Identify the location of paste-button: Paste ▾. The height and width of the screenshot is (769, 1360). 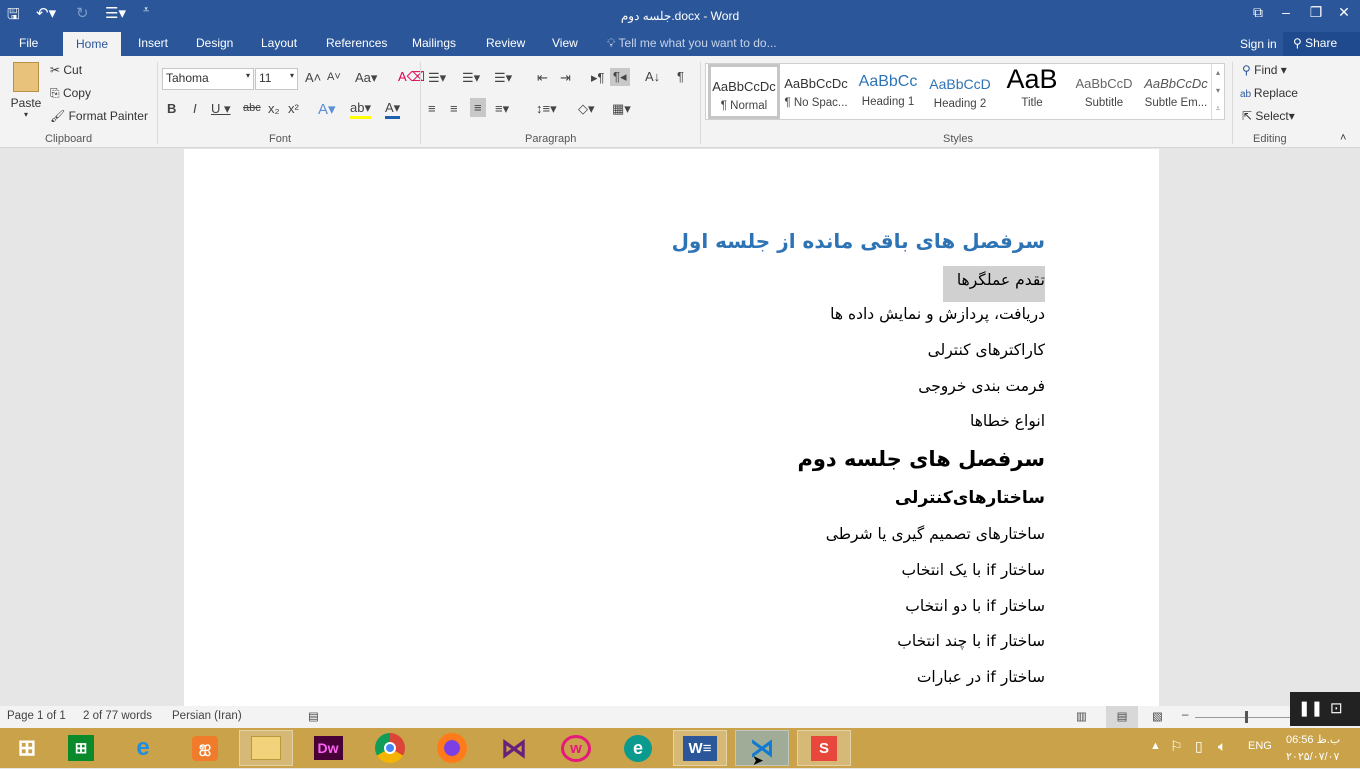
(26, 89).